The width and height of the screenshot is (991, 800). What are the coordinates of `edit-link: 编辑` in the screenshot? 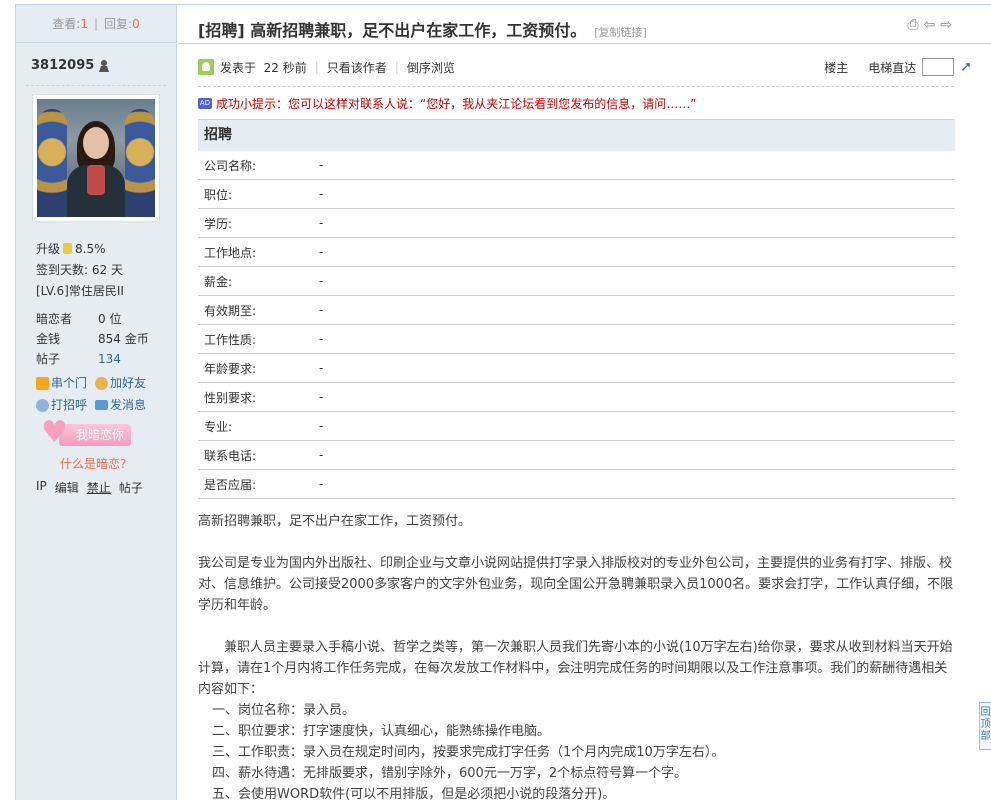 It's located at (67, 487).